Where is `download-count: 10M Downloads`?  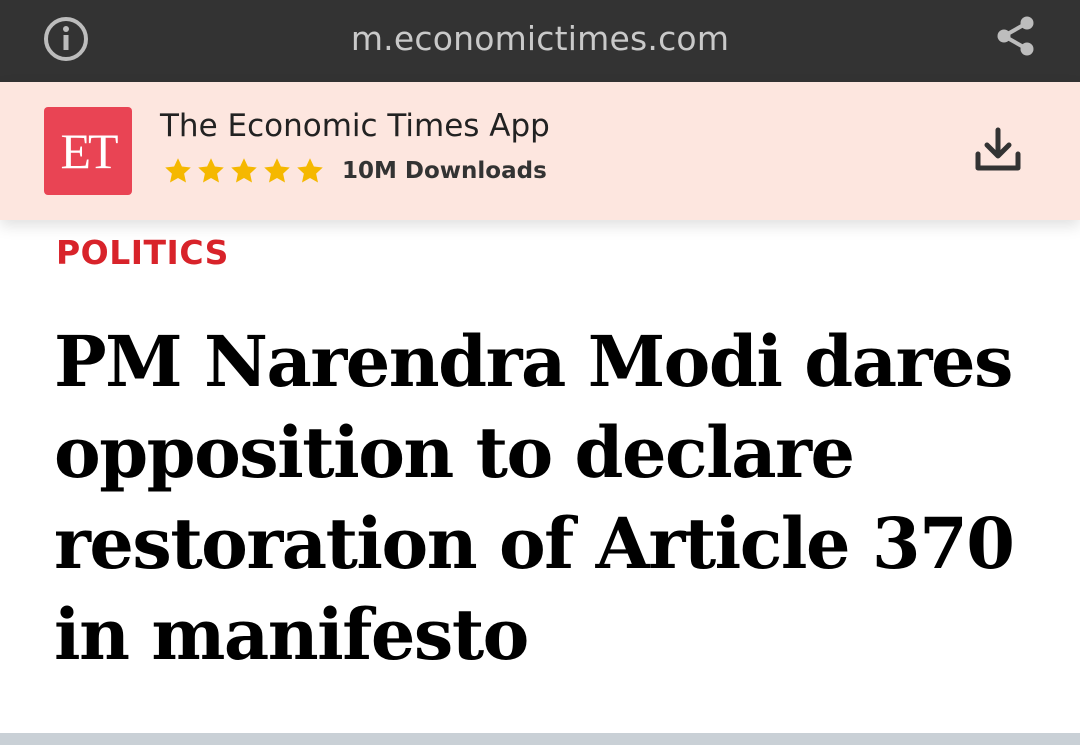 download-count: 10M Downloads is located at coordinates (444, 171).